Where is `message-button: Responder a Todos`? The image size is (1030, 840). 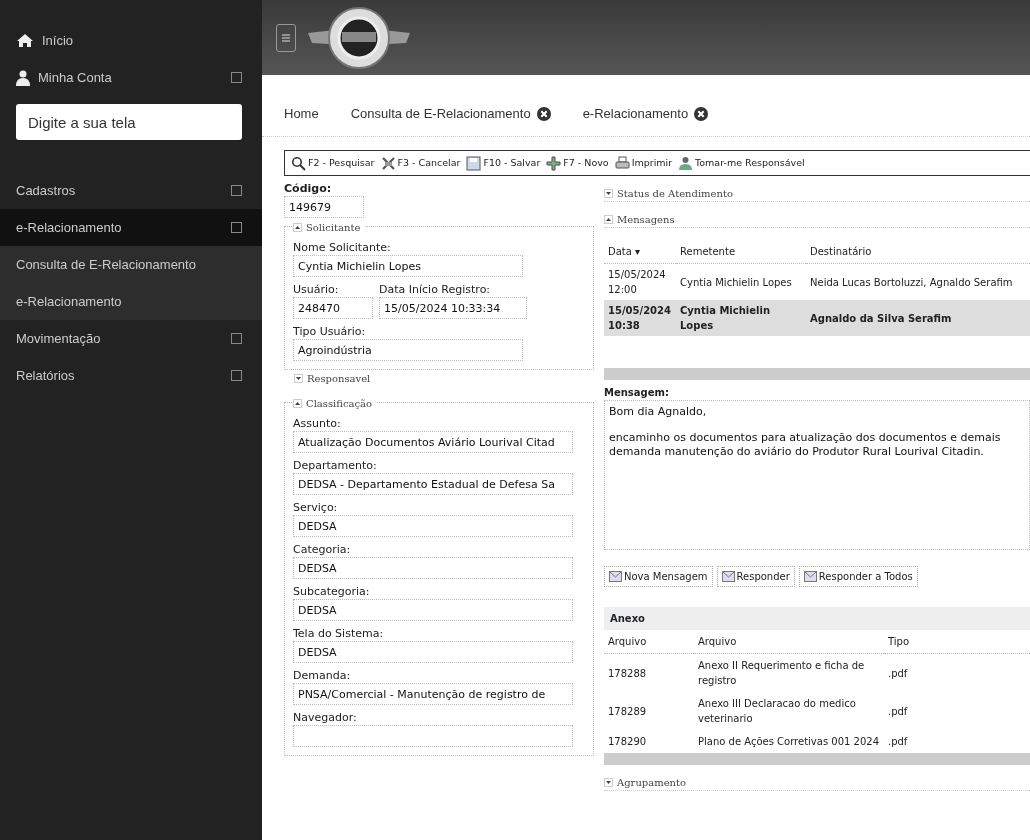 message-button: Responder a Todos is located at coordinates (858, 576).